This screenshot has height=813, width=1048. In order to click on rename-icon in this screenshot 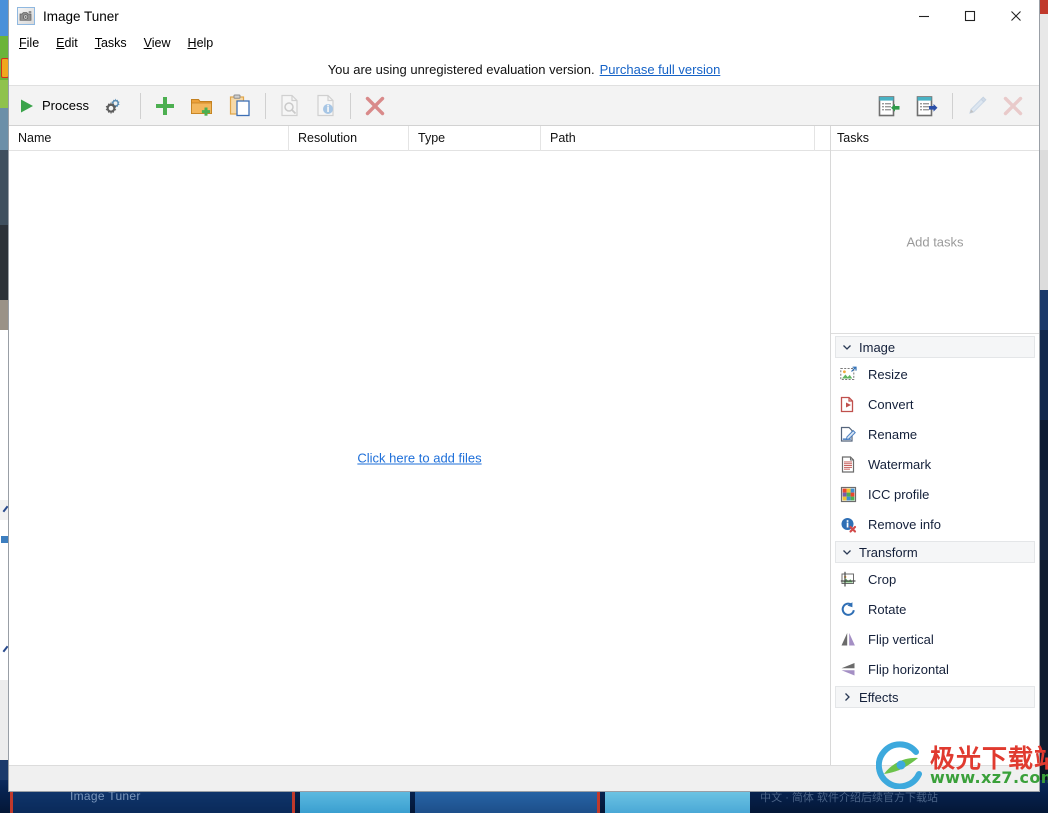, I will do `click(848, 434)`.